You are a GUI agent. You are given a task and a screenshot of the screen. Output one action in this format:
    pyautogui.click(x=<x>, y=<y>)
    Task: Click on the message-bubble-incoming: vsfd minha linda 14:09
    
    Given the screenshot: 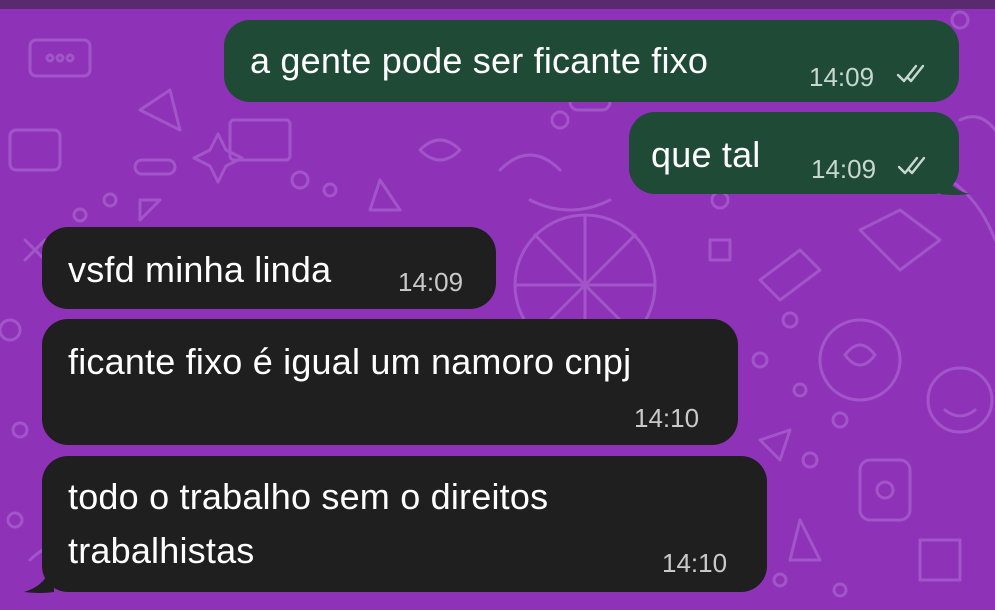 What is the action you would take?
    pyautogui.click(x=269, y=268)
    